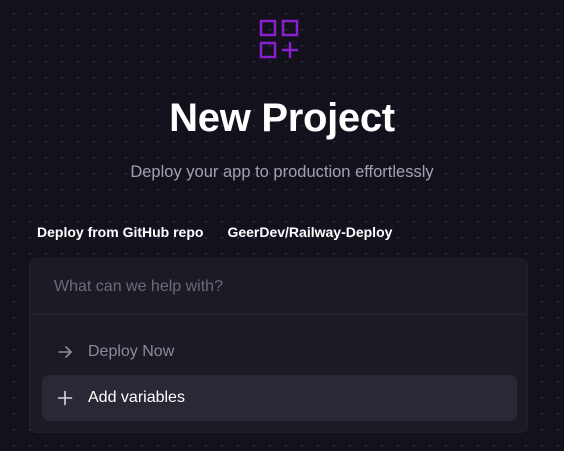 This screenshot has width=564, height=451. What do you see at coordinates (136, 397) in the screenshot?
I see `add-variables-label: Add variables` at bounding box center [136, 397].